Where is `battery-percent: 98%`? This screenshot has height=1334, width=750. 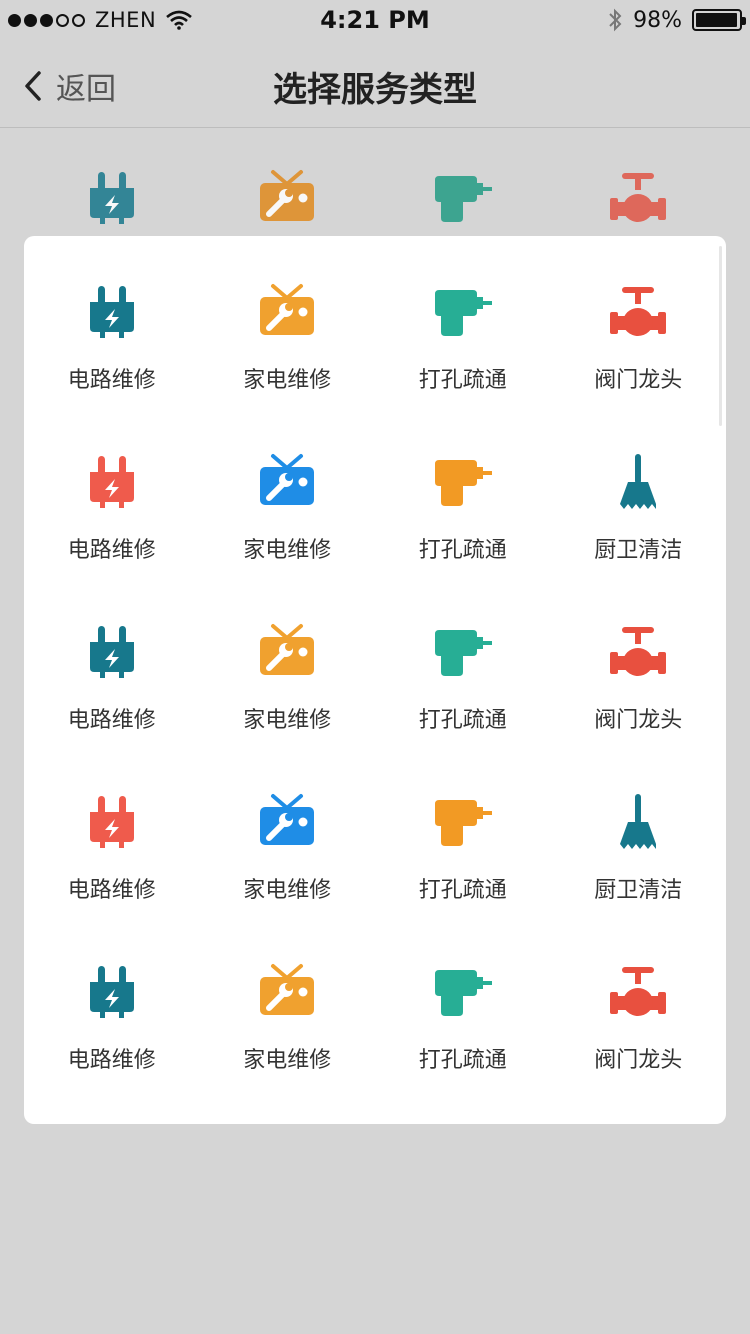
battery-percent: 98% is located at coordinates (657, 20).